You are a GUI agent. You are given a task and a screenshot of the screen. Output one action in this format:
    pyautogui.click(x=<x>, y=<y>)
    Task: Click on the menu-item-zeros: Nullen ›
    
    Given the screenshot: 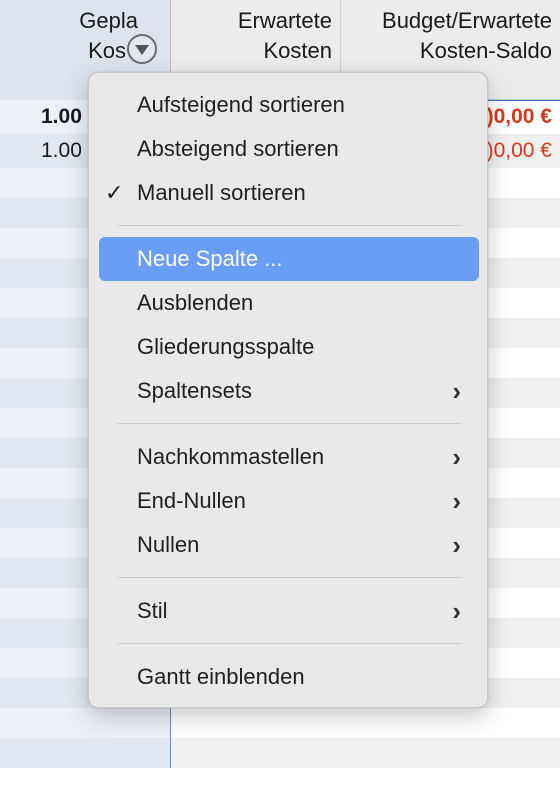 What is the action you would take?
    pyautogui.click(x=289, y=545)
    